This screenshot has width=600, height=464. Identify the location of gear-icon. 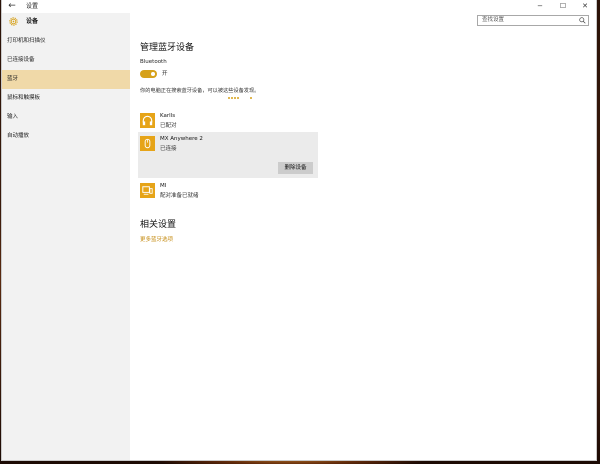
(13, 21).